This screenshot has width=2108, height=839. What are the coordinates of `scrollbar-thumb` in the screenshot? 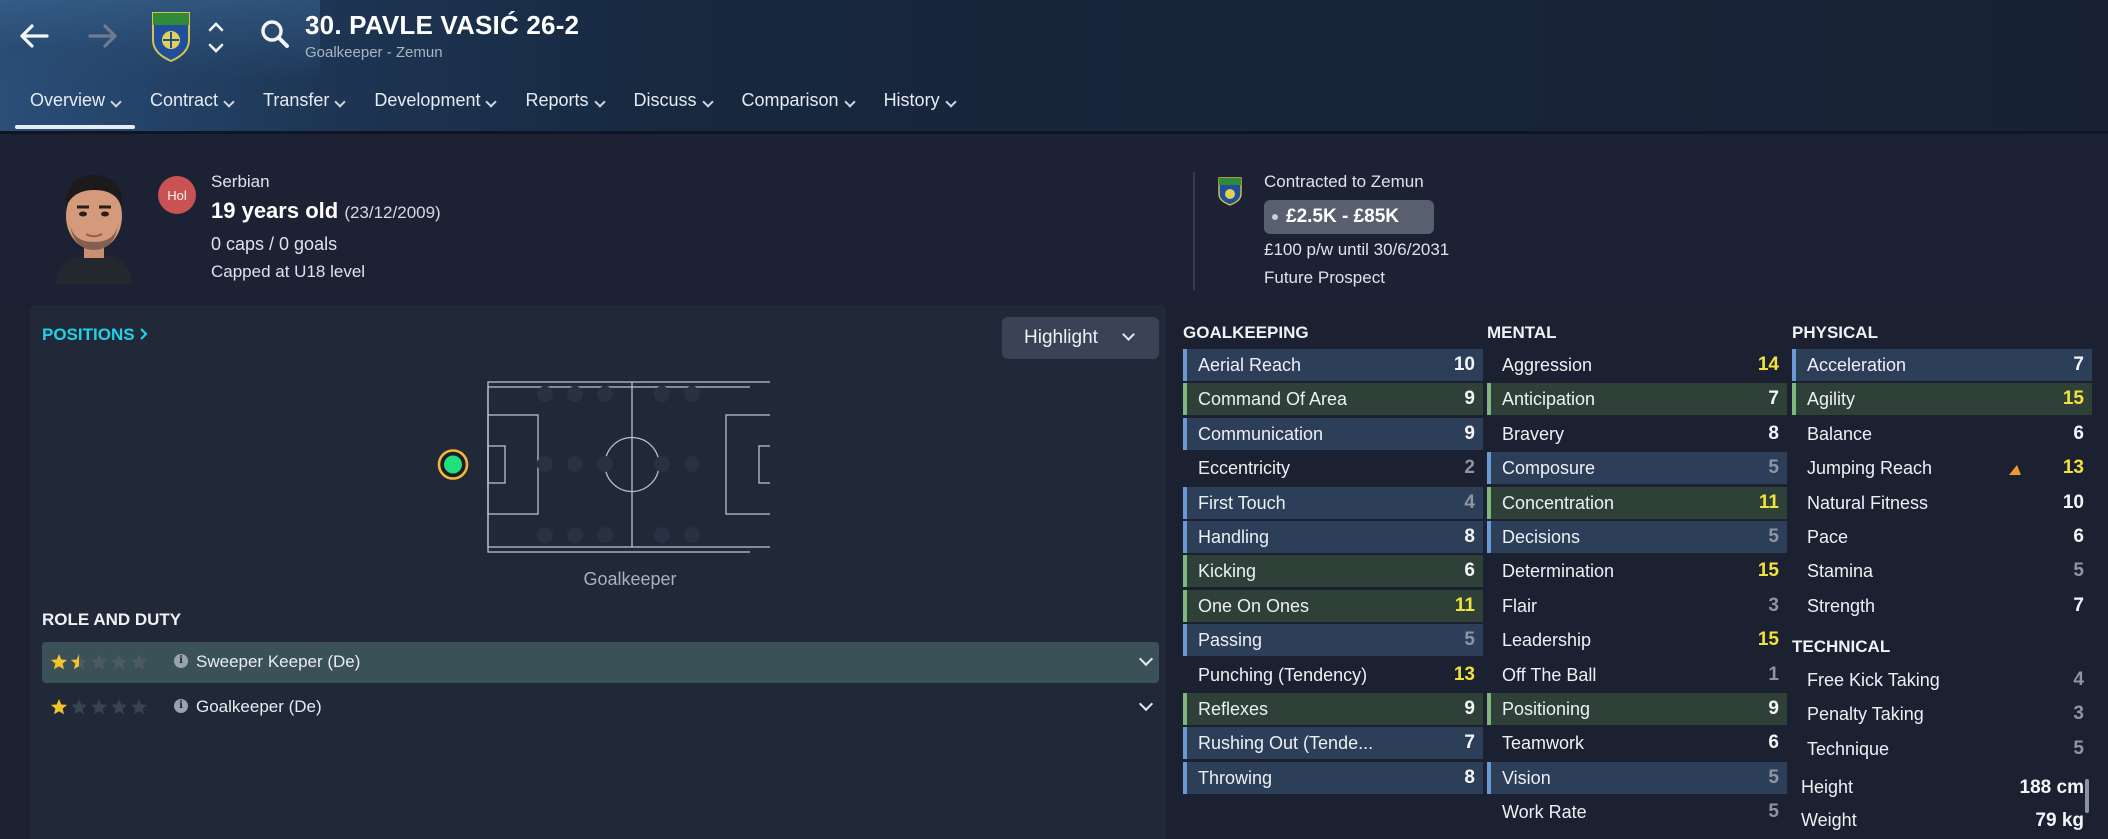 It's located at (2087, 796).